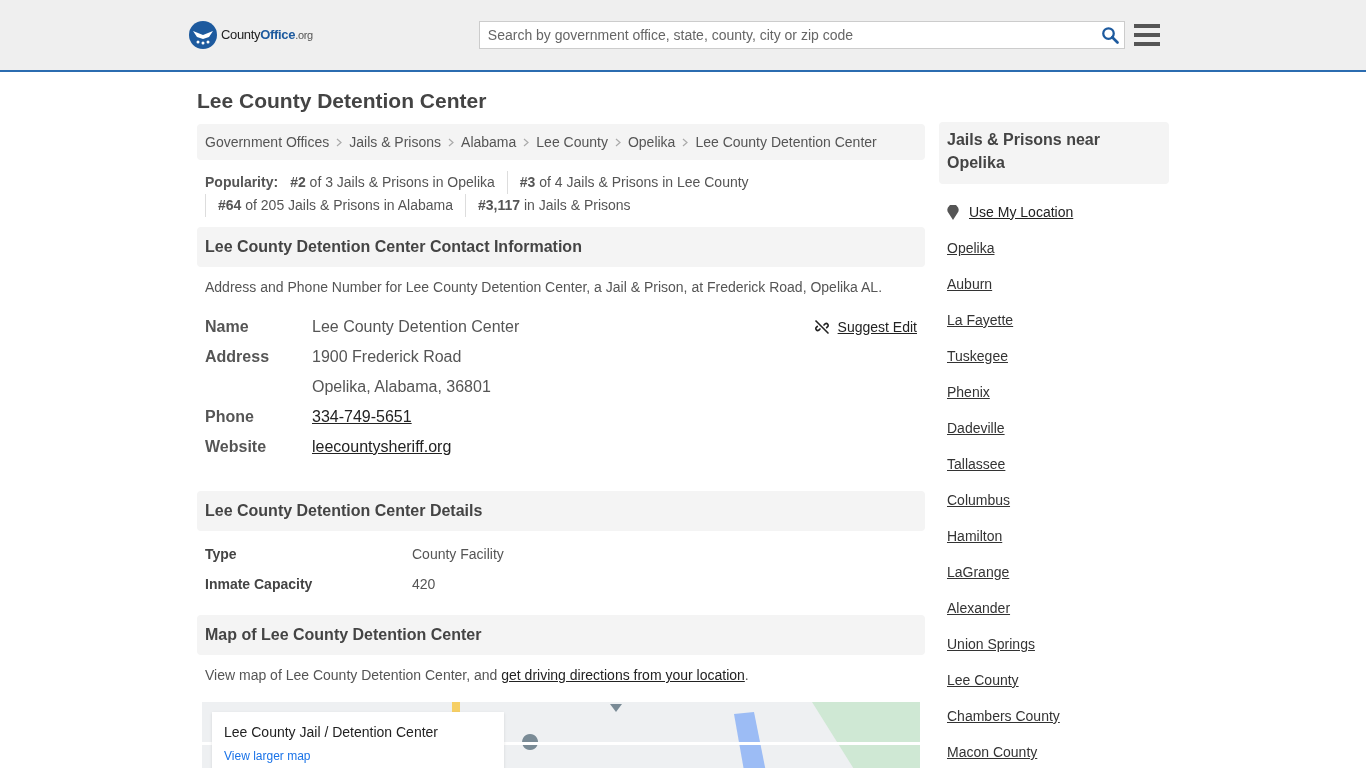  Describe the element at coordinates (227, 327) in the screenshot. I see `field-label: Name` at that location.